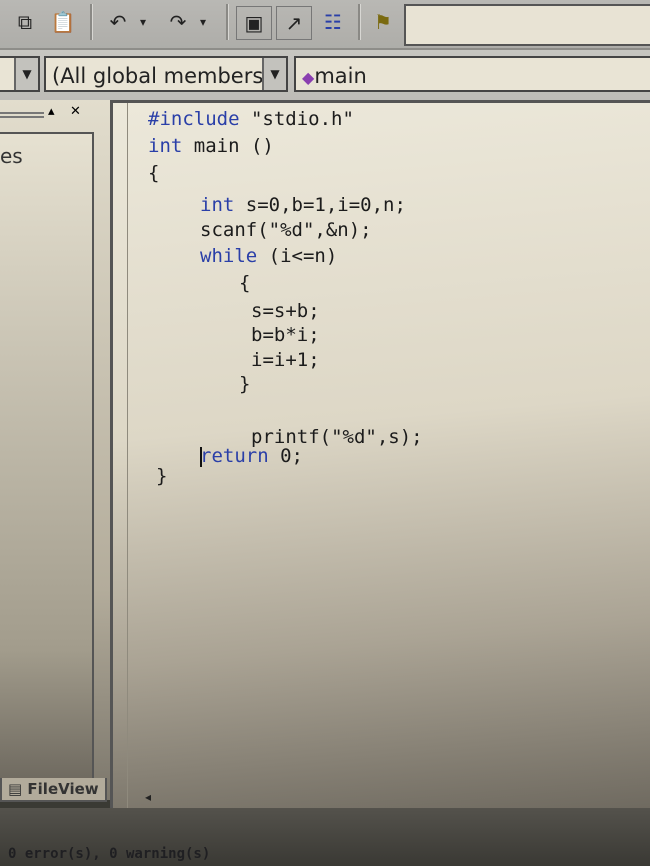 The image size is (650, 866). I want to click on code-token: scanf("%d",&n);, so click(286, 230).